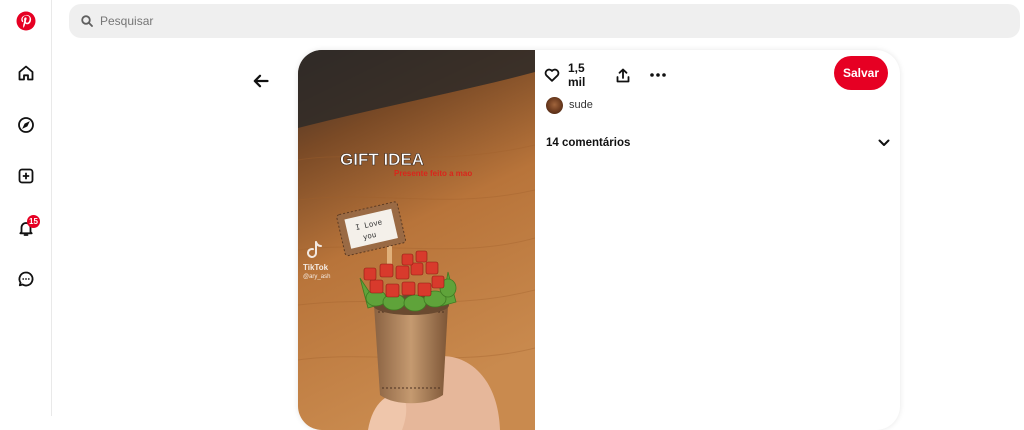  Describe the element at coordinates (884, 143) in the screenshot. I see `chevron-down-icon` at that location.